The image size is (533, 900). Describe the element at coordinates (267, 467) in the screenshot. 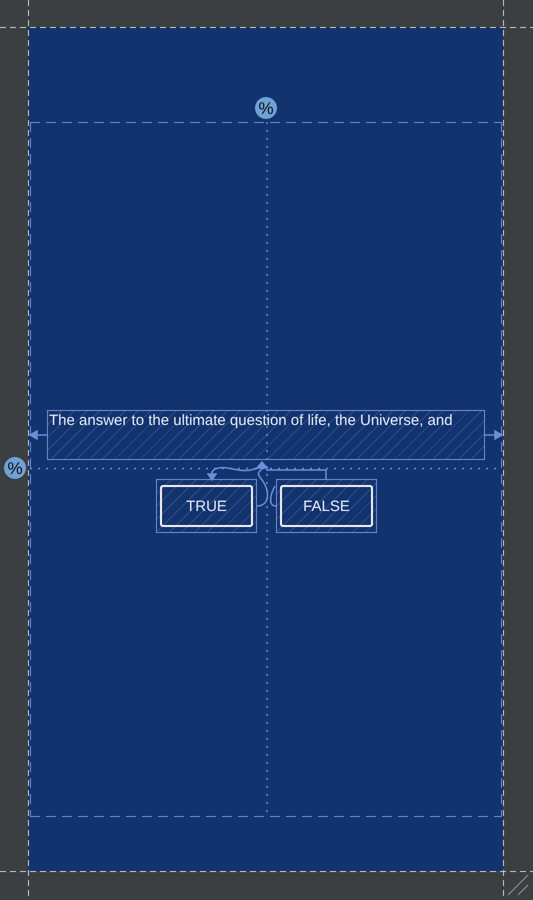

I see `vertical-guideline` at that location.